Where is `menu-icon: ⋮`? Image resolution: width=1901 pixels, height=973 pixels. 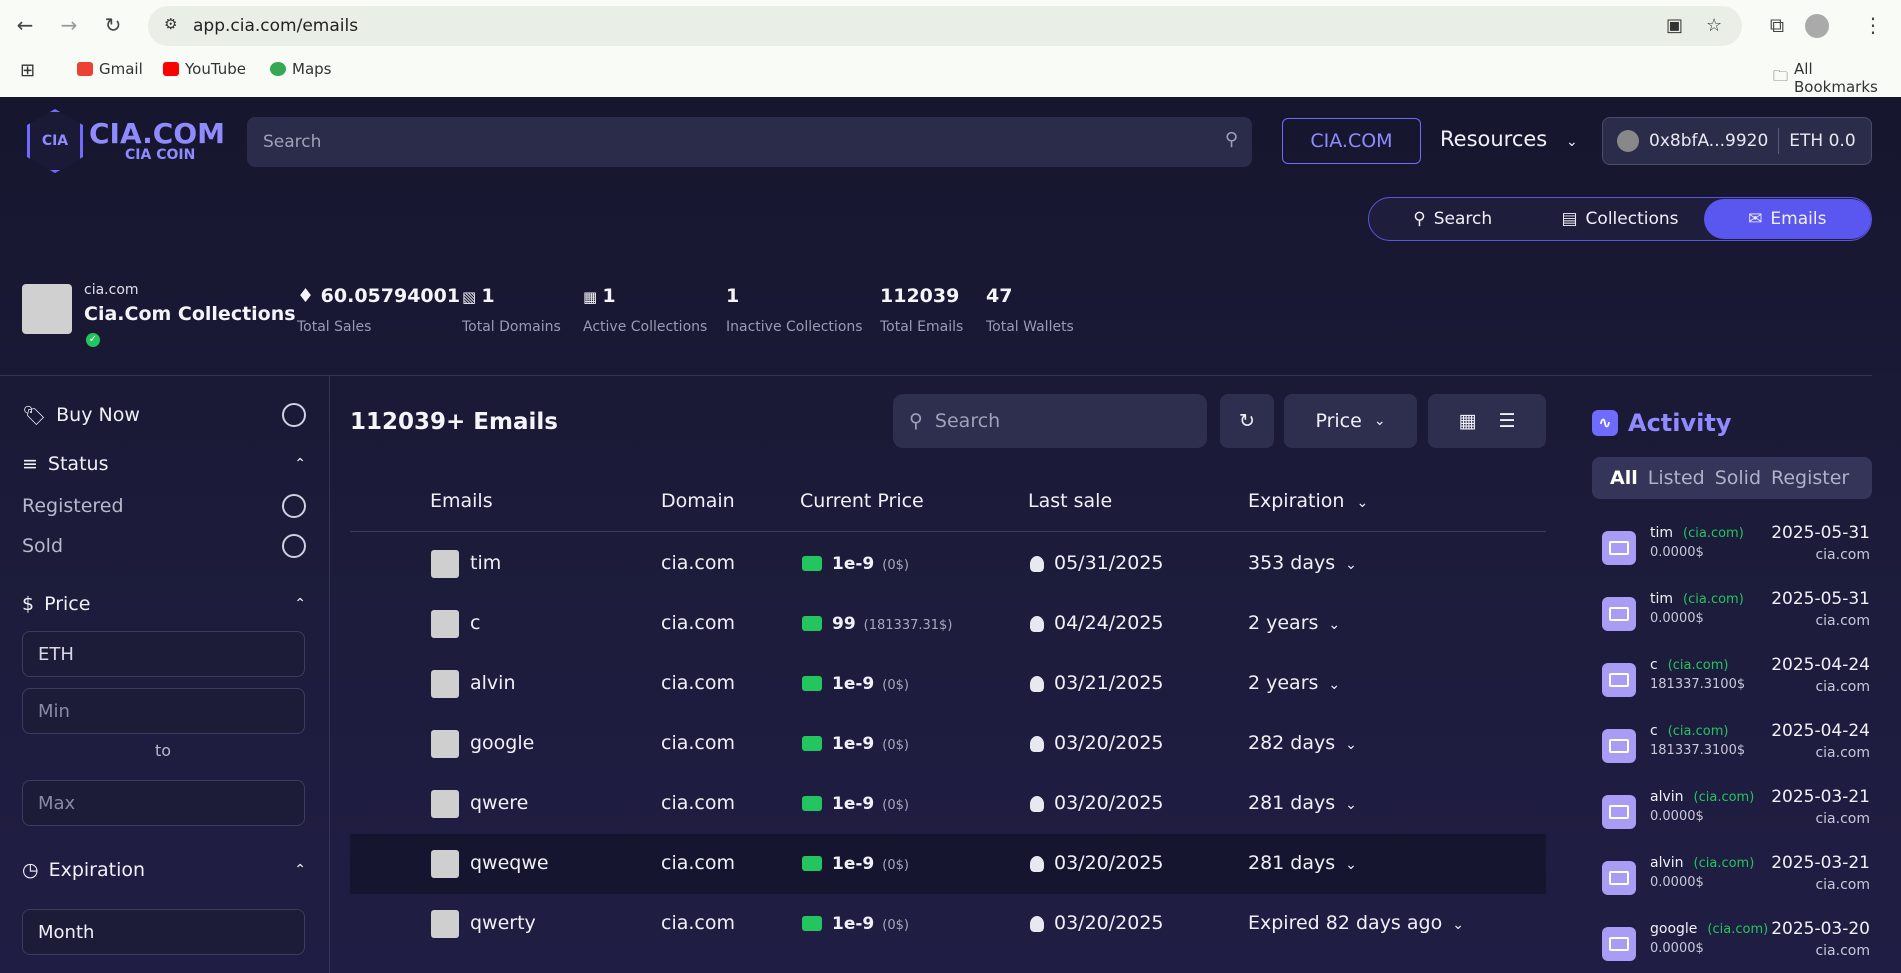 menu-icon: ⋮ is located at coordinates (1873, 25).